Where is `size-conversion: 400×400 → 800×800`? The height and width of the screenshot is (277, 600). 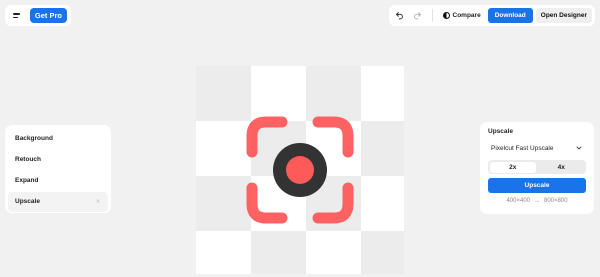
size-conversion: 400×400 → 800×800 is located at coordinates (537, 201).